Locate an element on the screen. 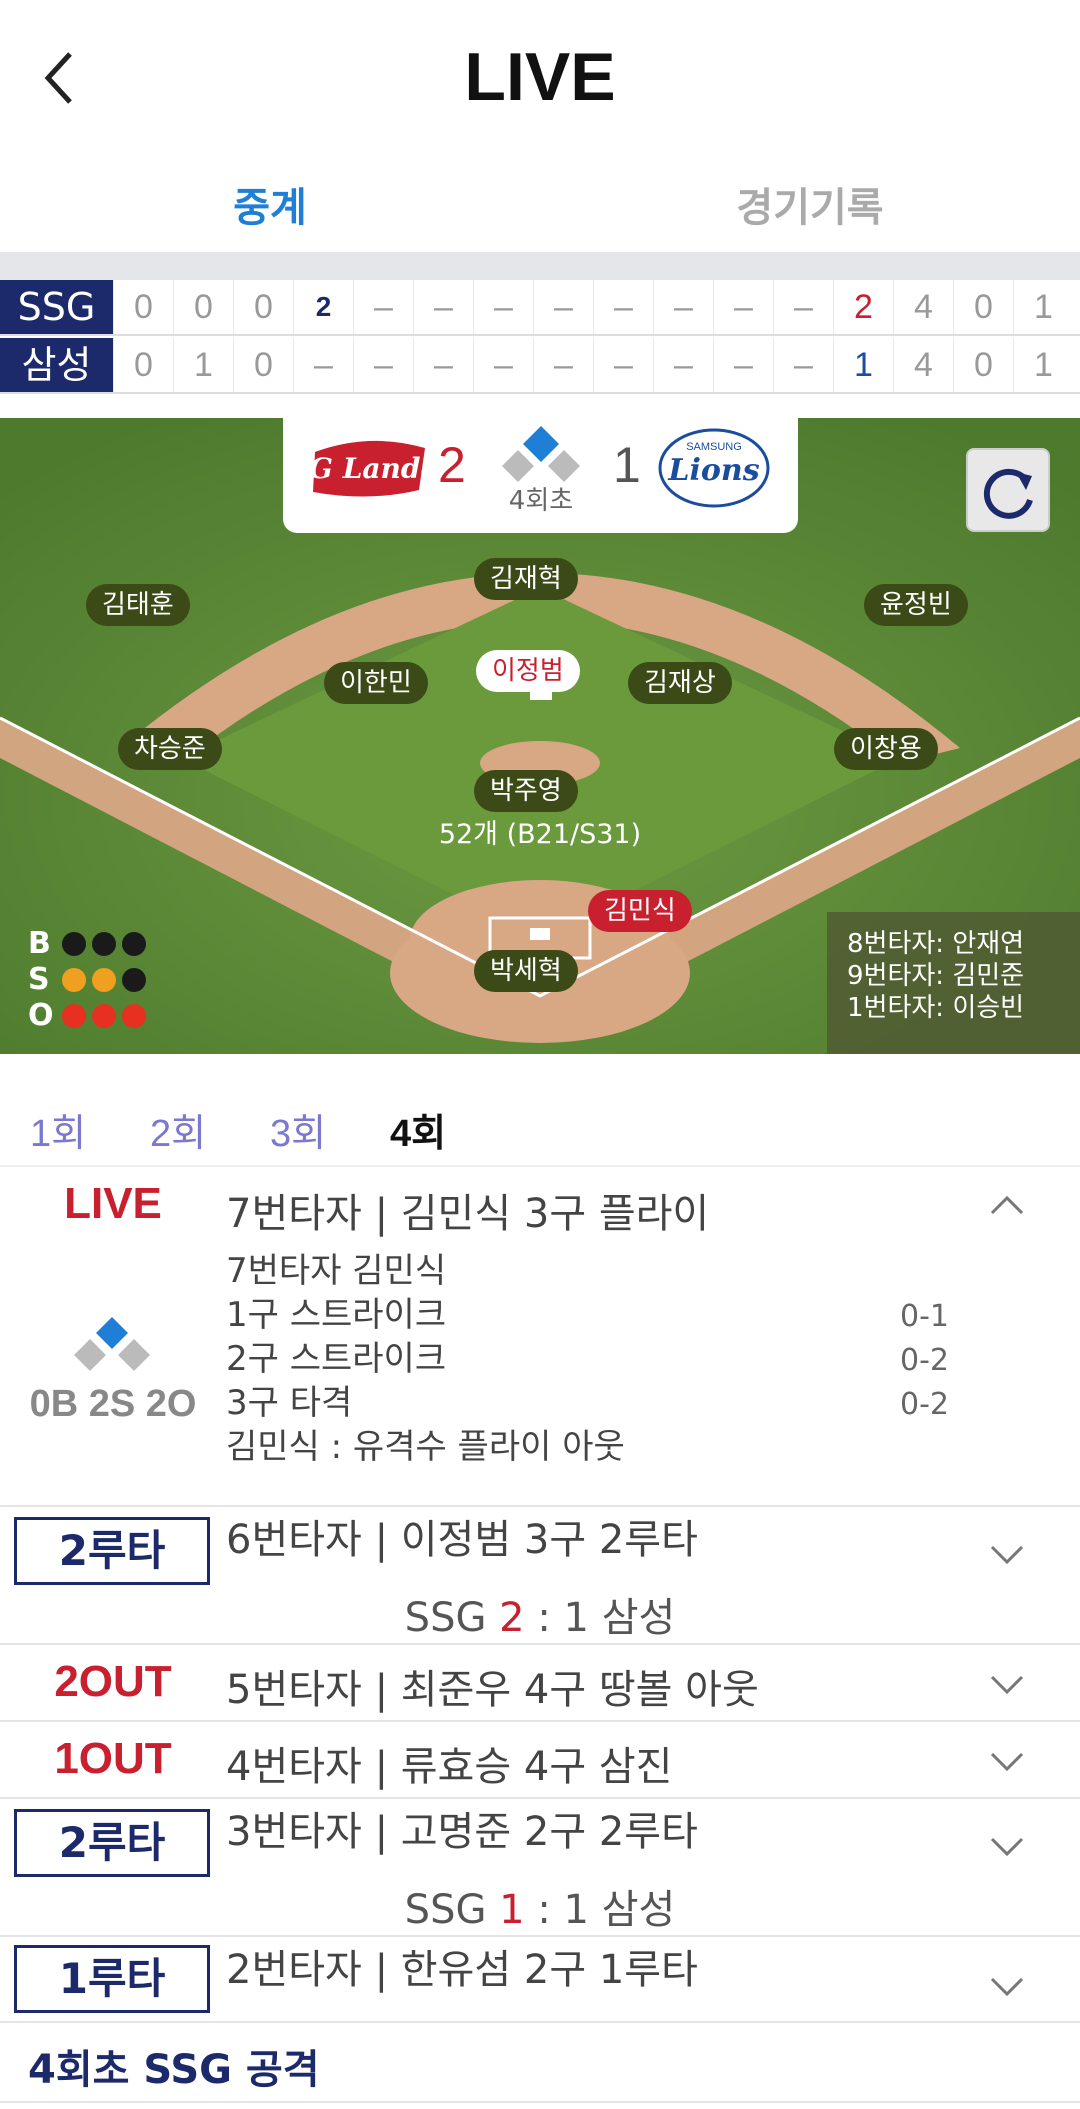 This screenshot has width=1080, height=2109. ssg-landers-logo: SSG Landers is located at coordinates (369, 468).